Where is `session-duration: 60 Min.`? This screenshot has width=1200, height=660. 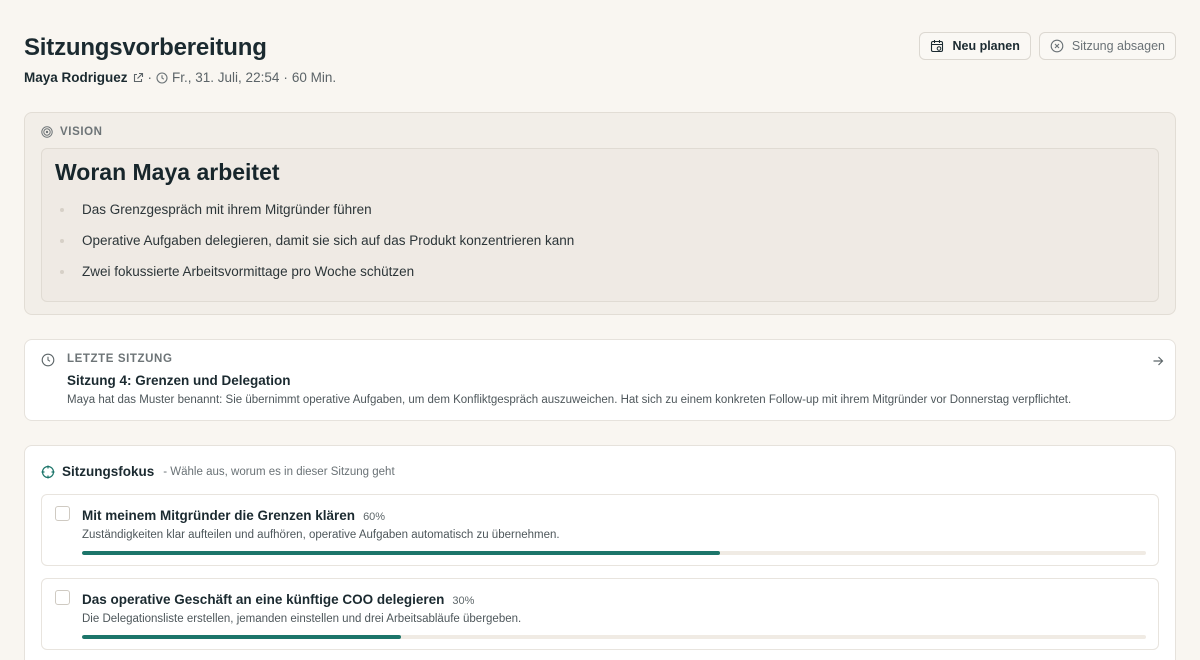
session-duration: 60 Min. is located at coordinates (314, 77).